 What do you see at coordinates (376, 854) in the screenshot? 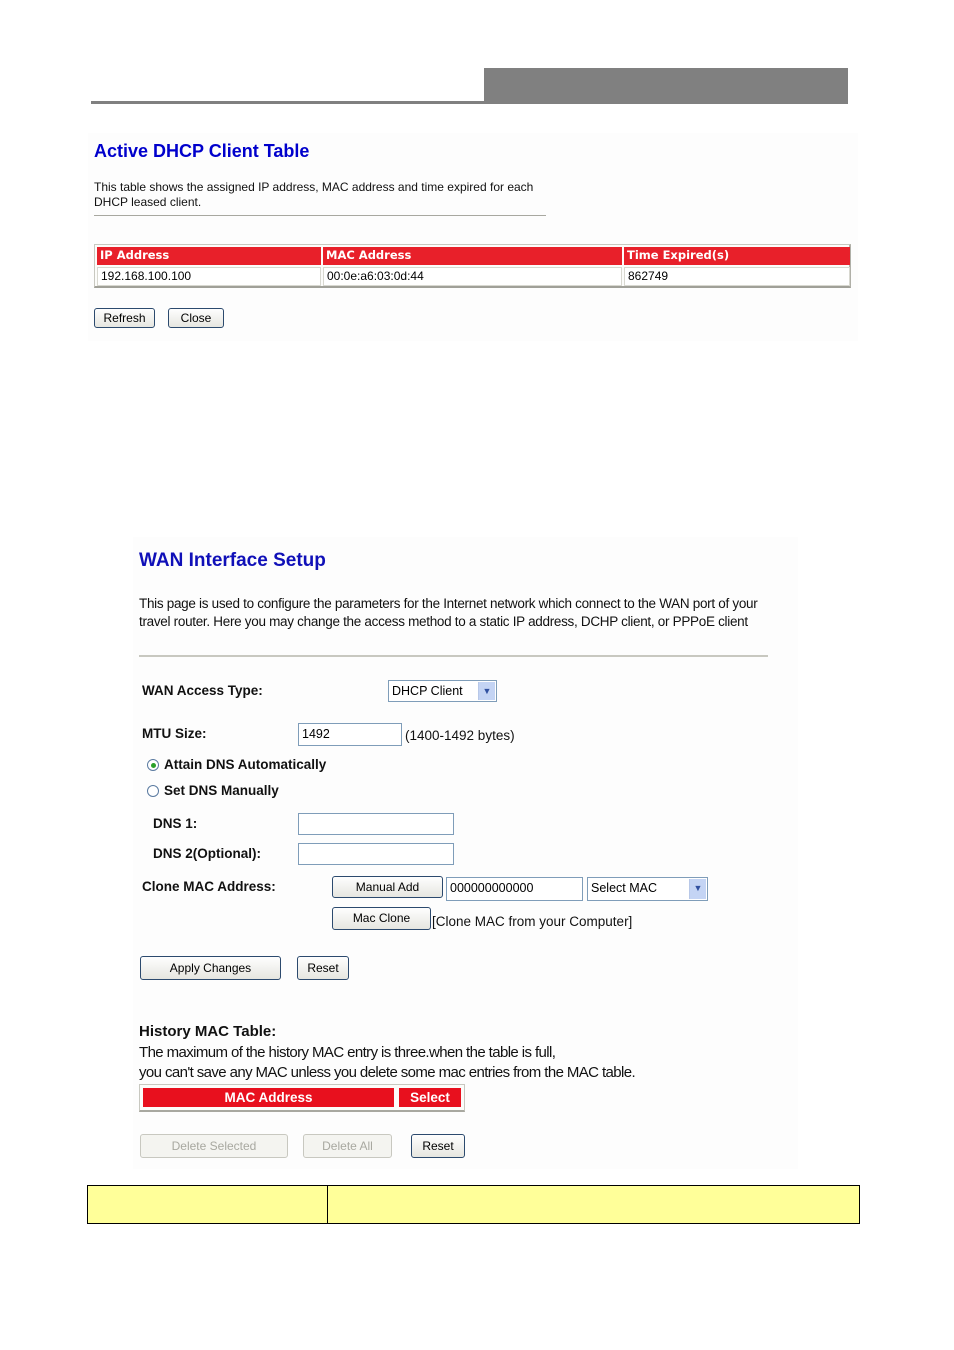
I see `dns2-input` at bounding box center [376, 854].